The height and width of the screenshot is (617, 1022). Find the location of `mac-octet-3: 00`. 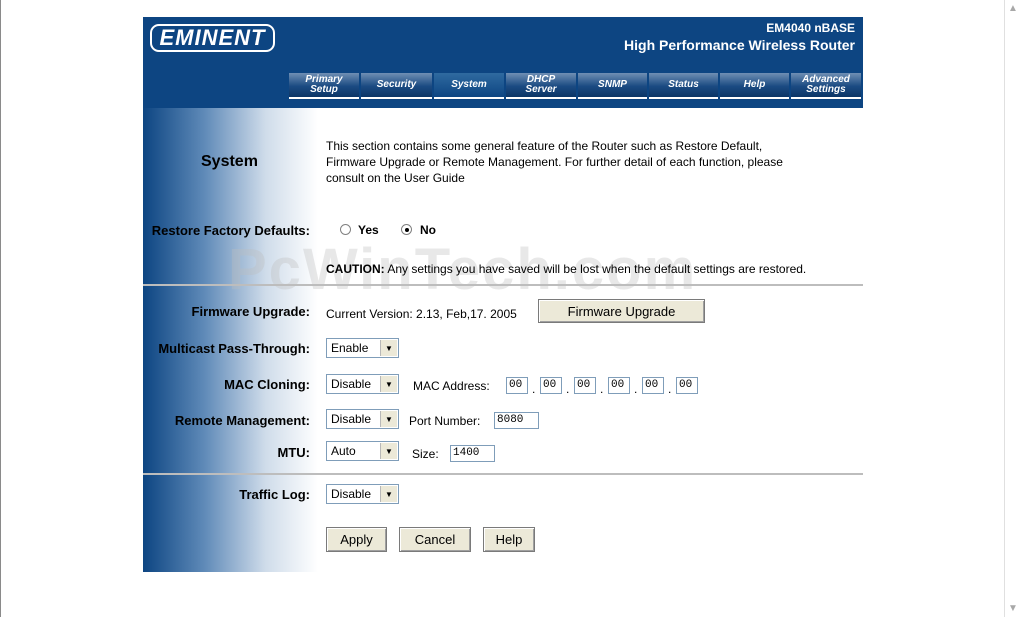

mac-octet-3: 00 is located at coordinates (585, 385).